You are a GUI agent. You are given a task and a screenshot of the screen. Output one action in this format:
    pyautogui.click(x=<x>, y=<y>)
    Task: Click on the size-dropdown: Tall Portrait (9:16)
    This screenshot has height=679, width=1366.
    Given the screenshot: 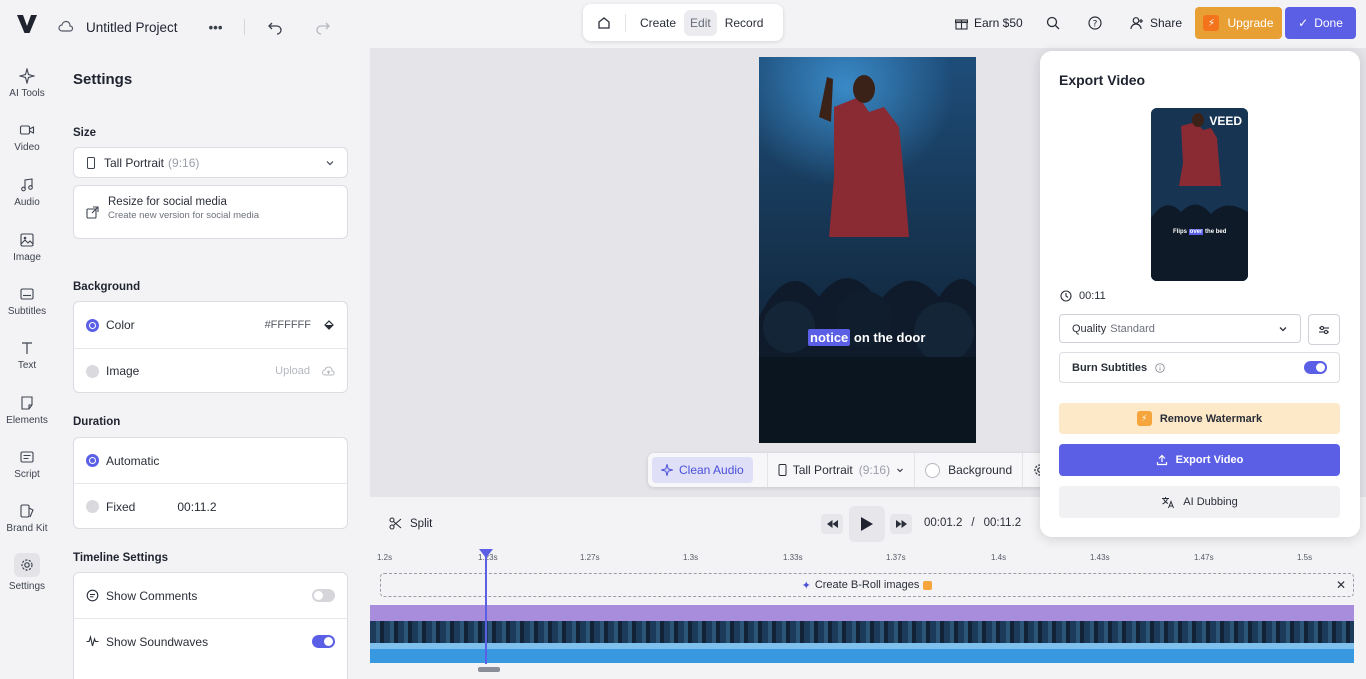 What is the action you would take?
    pyautogui.click(x=210, y=162)
    